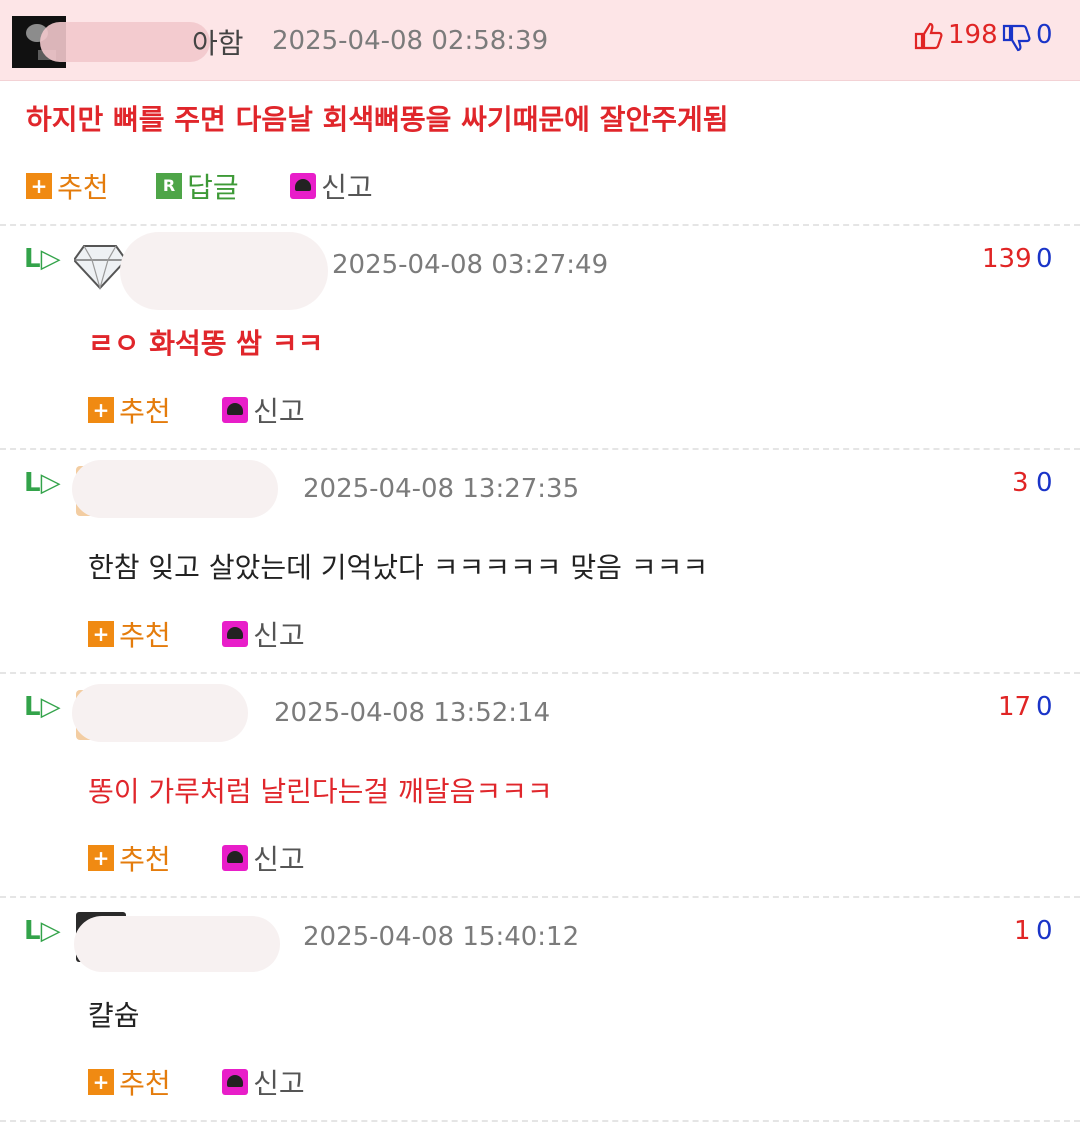 This screenshot has width=1080, height=1134. What do you see at coordinates (398, 567) in the screenshot?
I see `reply-content: 한참 잊고 살았는데 기억났다 ㅋㅋㅋㅋㅋ 맞음 ㅋㅋㅋ` at bounding box center [398, 567].